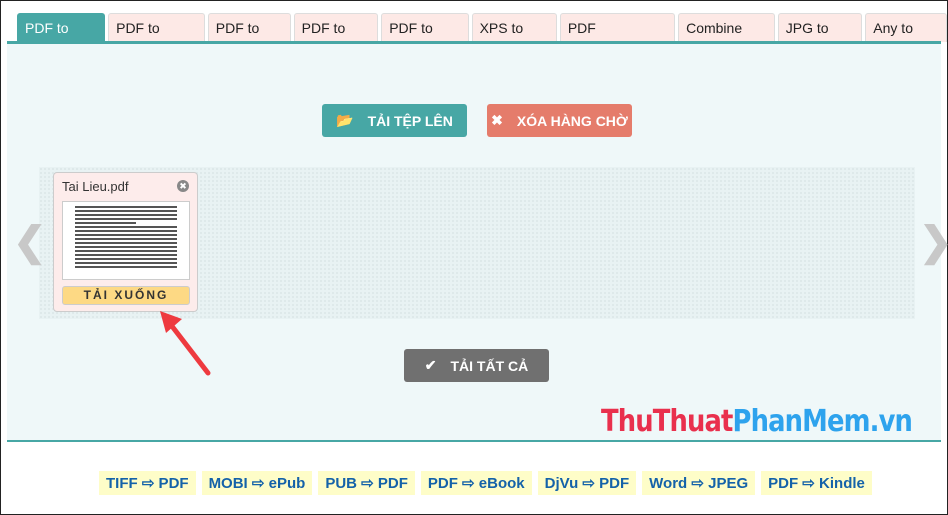 This screenshot has height=515, width=948. Describe the element at coordinates (514, 38) in the screenshot. I see `tab-xps-to-pdf: XPS to PDF` at that location.